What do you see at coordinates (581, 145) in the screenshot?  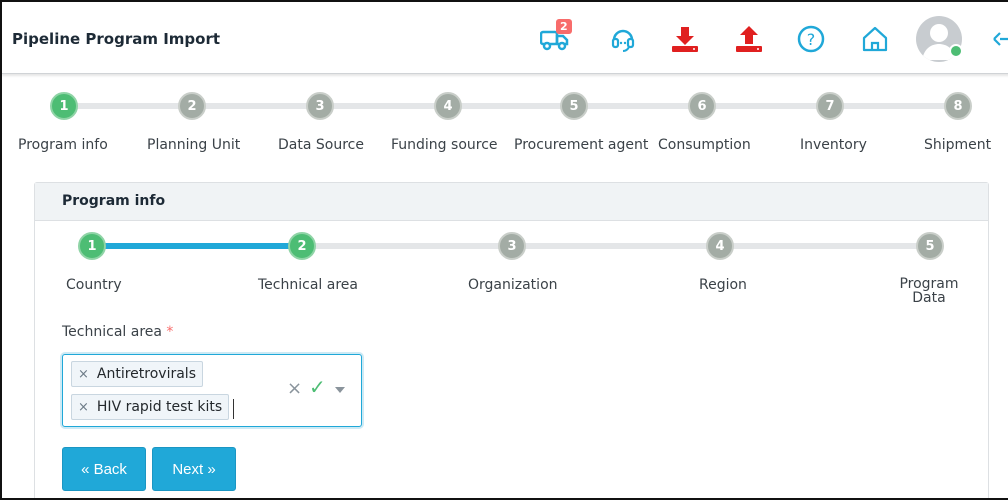 I see `main-step-label-5: Procurement agent` at bounding box center [581, 145].